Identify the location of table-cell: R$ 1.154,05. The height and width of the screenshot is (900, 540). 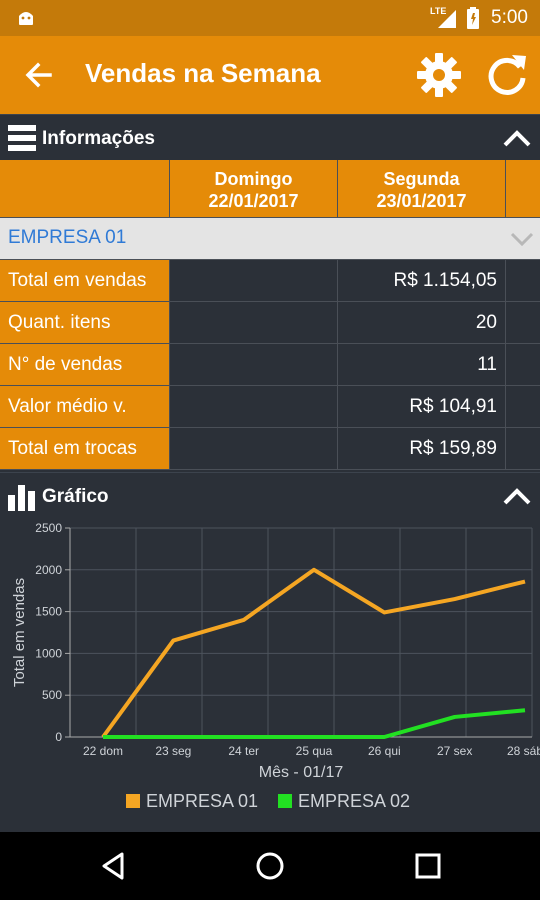
(422, 281).